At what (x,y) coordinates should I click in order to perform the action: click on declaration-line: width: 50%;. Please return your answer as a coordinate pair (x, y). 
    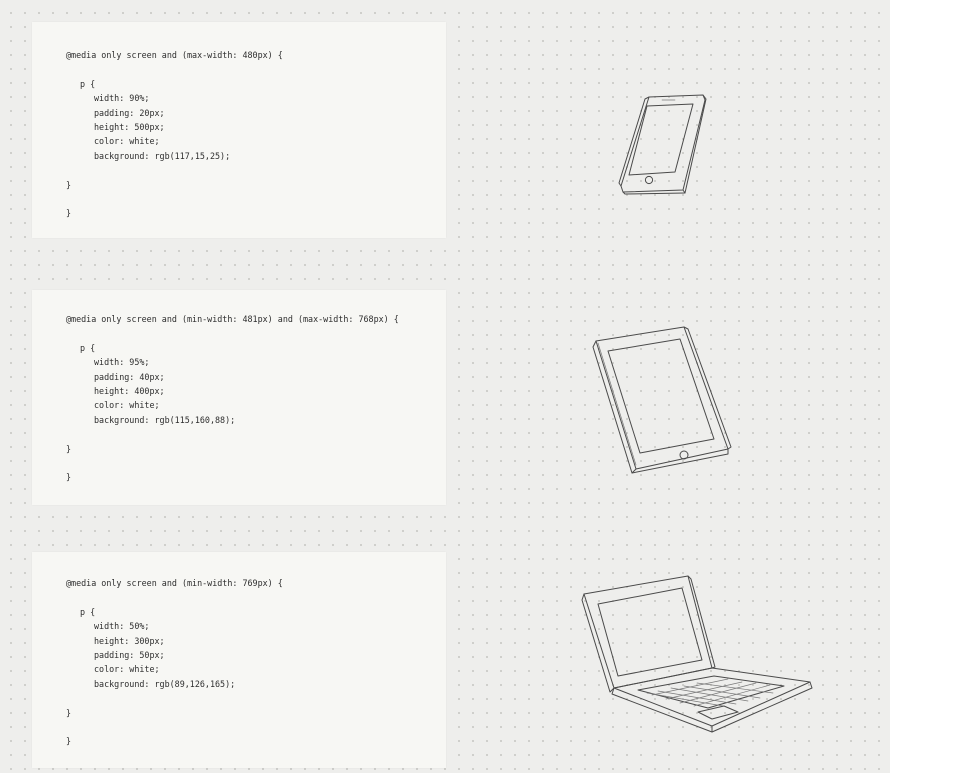
    Looking at the image, I should click on (122, 626).